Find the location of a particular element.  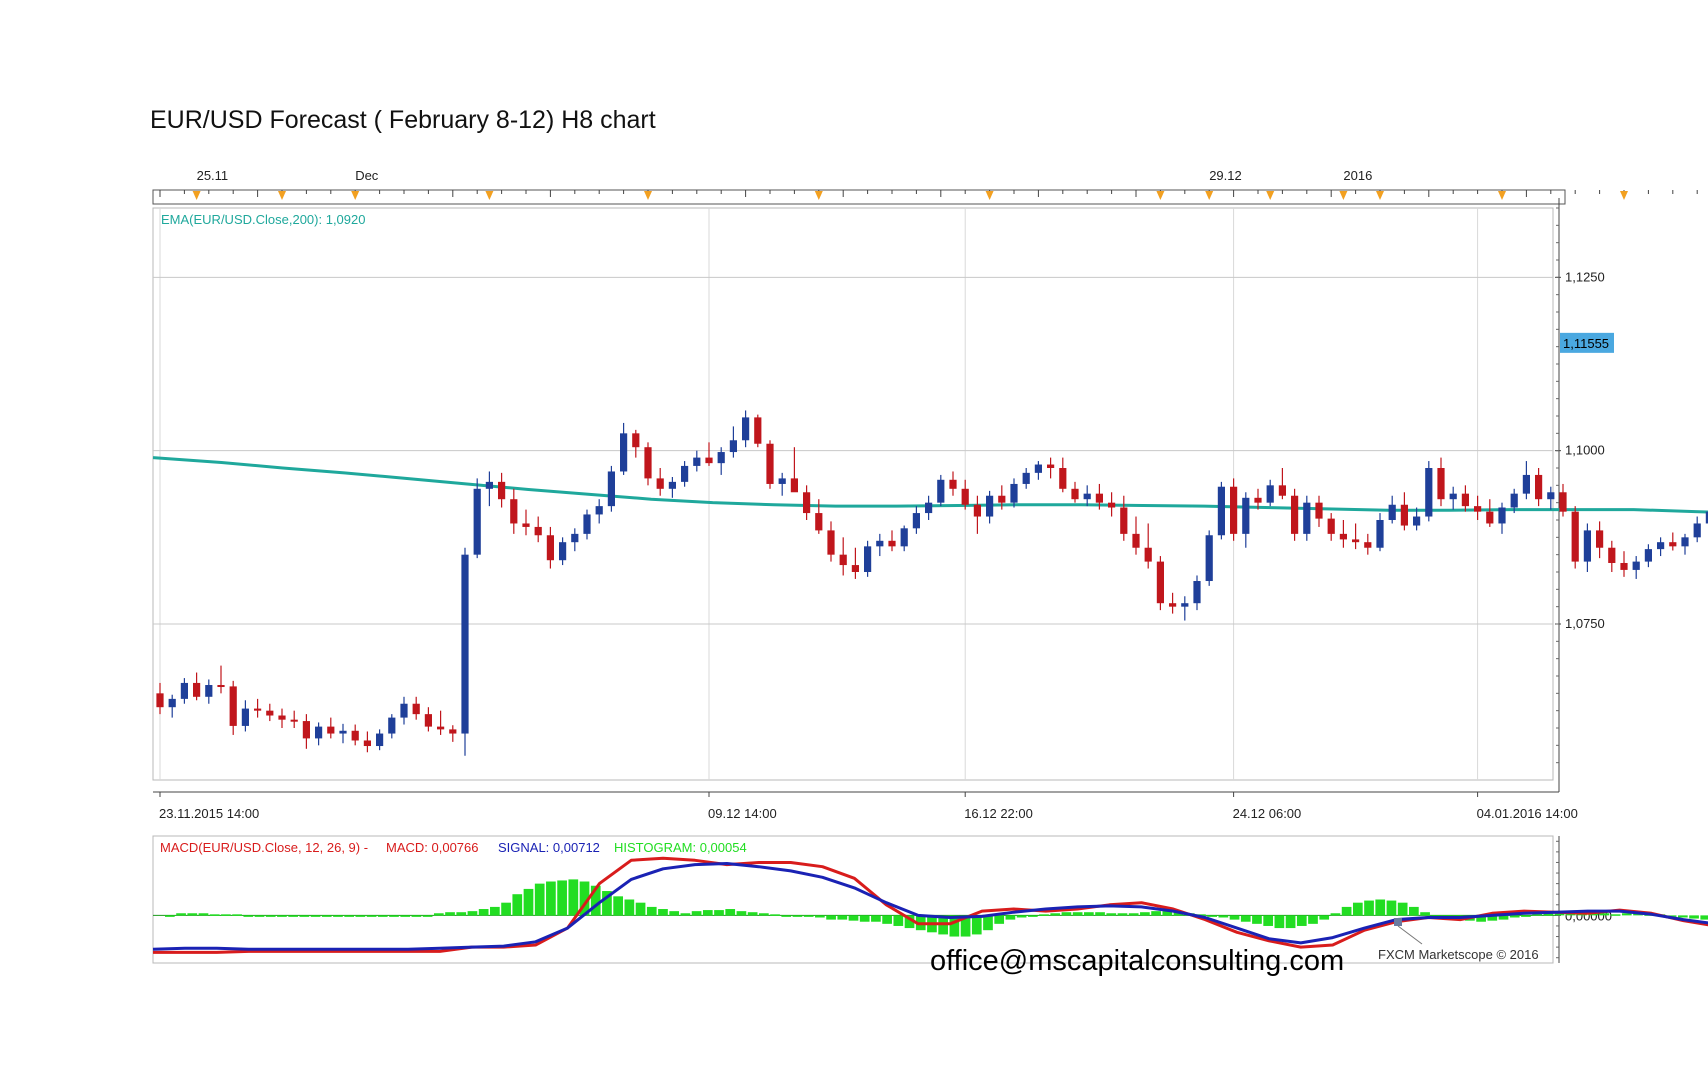

copyright-label: FXCM Marketscope © 2016 is located at coordinates (1458, 954).